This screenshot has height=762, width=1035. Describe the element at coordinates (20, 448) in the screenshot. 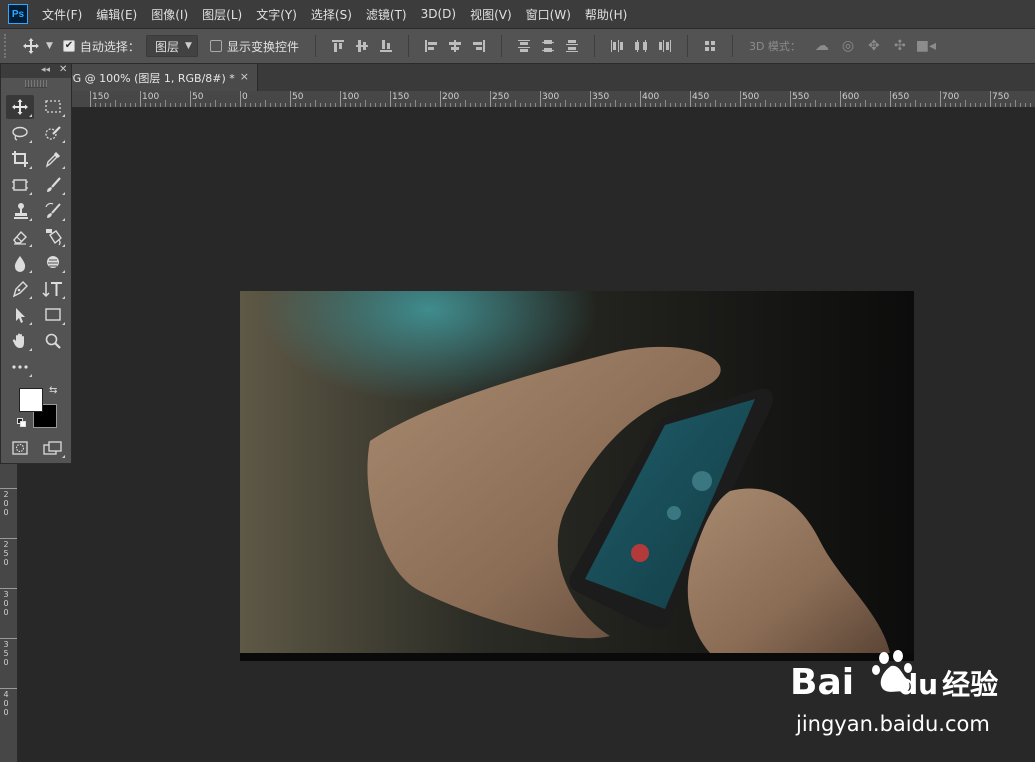

I see `quick-mask-icon` at that location.